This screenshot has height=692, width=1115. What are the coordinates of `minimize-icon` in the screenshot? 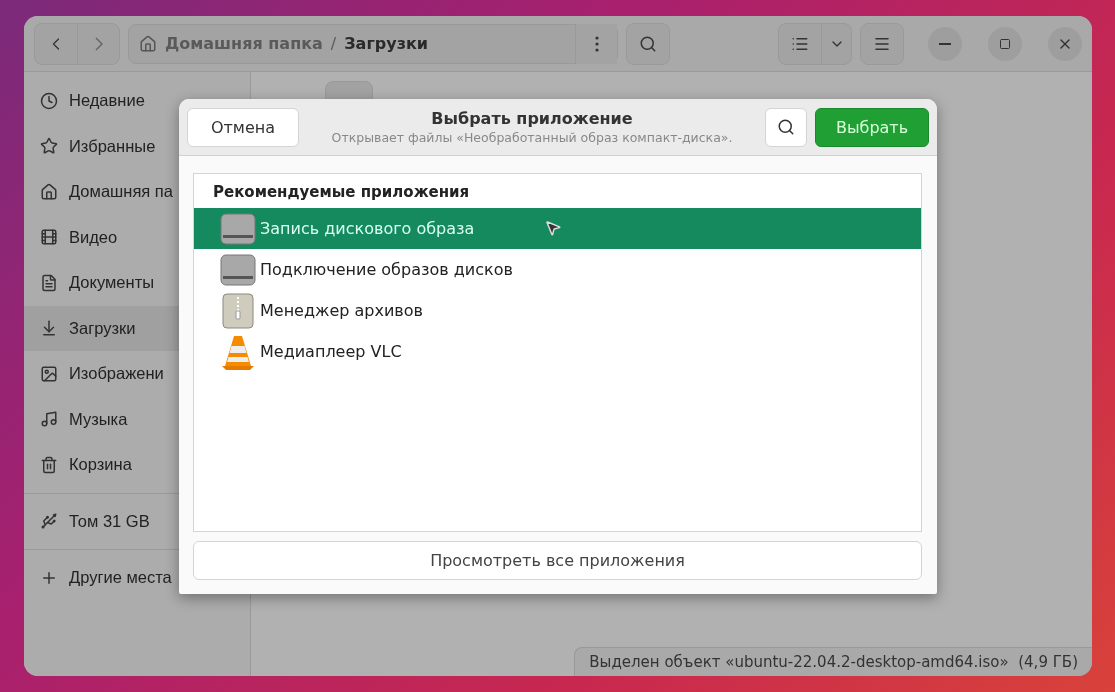 It's located at (945, 43).